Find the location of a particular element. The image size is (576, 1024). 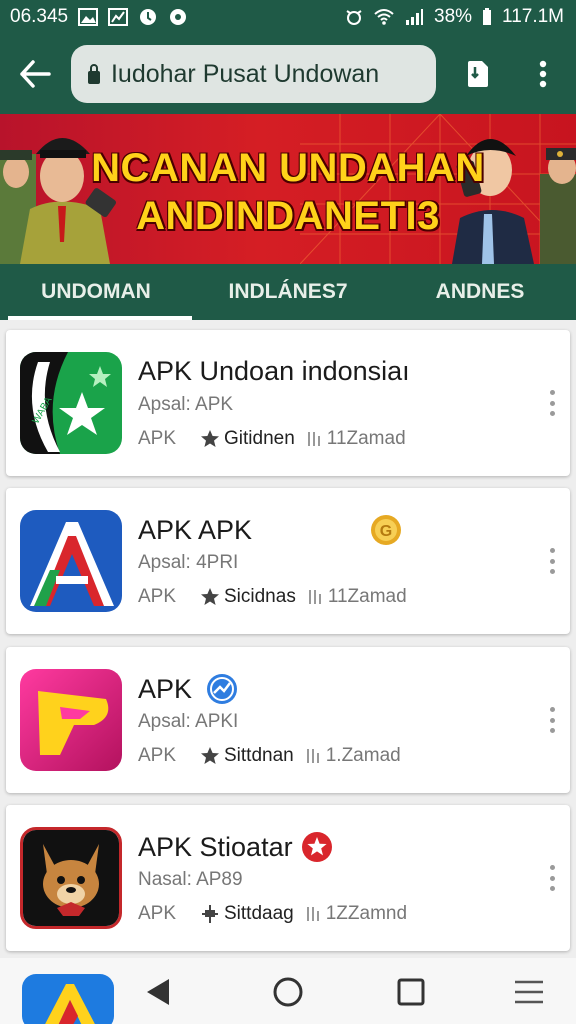

banner-subheadline: ANDINDANETI3 is located at coordinates (288, 216).